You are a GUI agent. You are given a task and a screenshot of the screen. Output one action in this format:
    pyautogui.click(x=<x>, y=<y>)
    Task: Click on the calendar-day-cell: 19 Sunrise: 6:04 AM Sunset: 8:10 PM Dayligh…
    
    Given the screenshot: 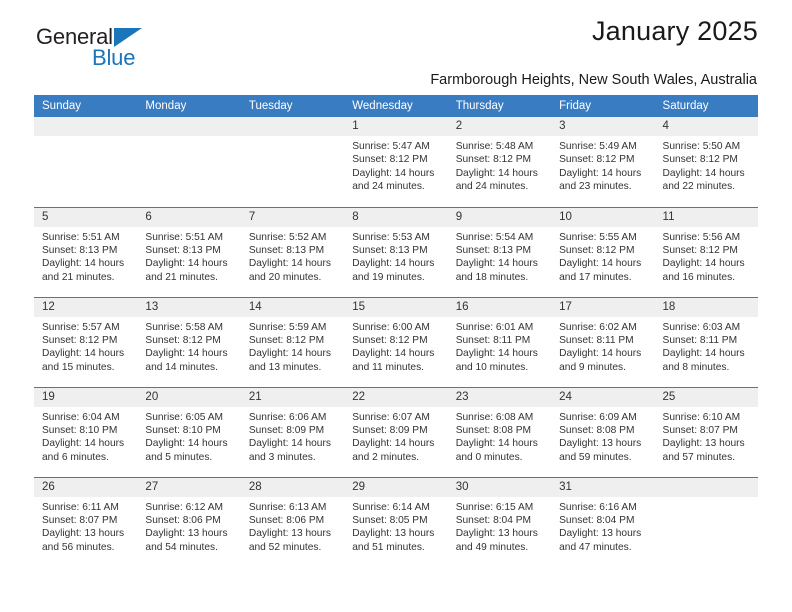 What is the action you would take?
    pyautogui.click(x=86, y=430)
    